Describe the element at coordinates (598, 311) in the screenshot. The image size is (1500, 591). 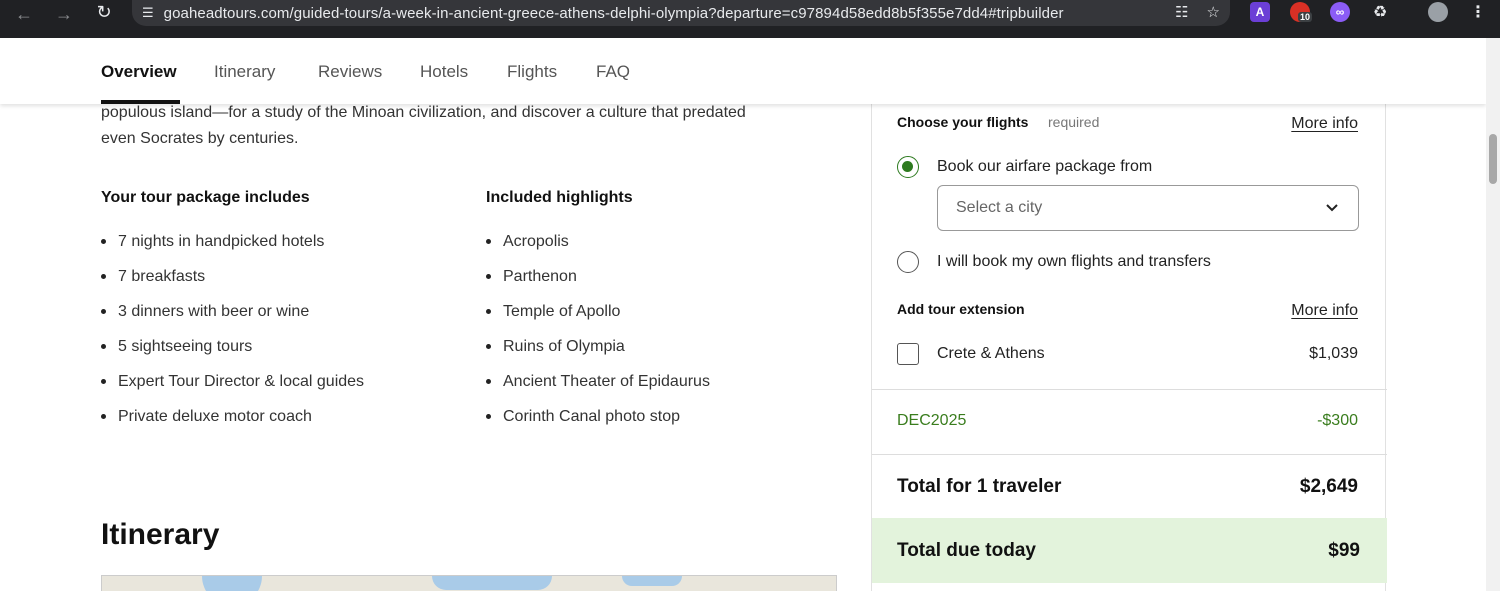
I see `list-item: Temple of Apollo` at that location.